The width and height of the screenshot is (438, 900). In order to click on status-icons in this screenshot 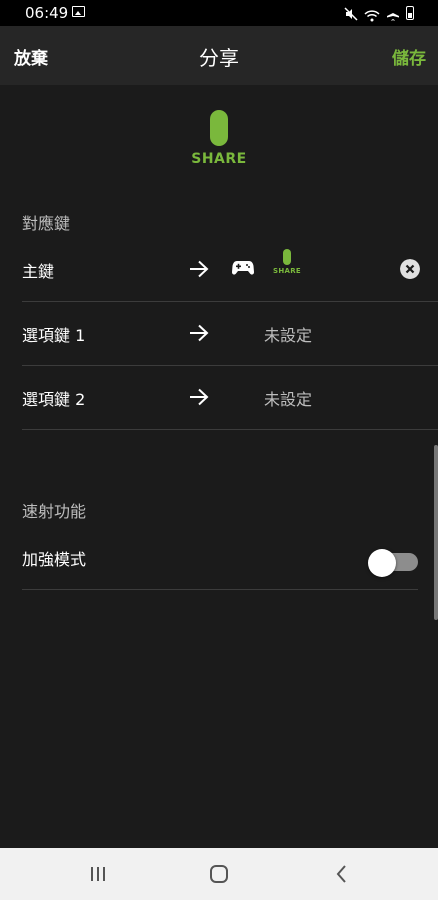, I will do `click(379, 13)`.